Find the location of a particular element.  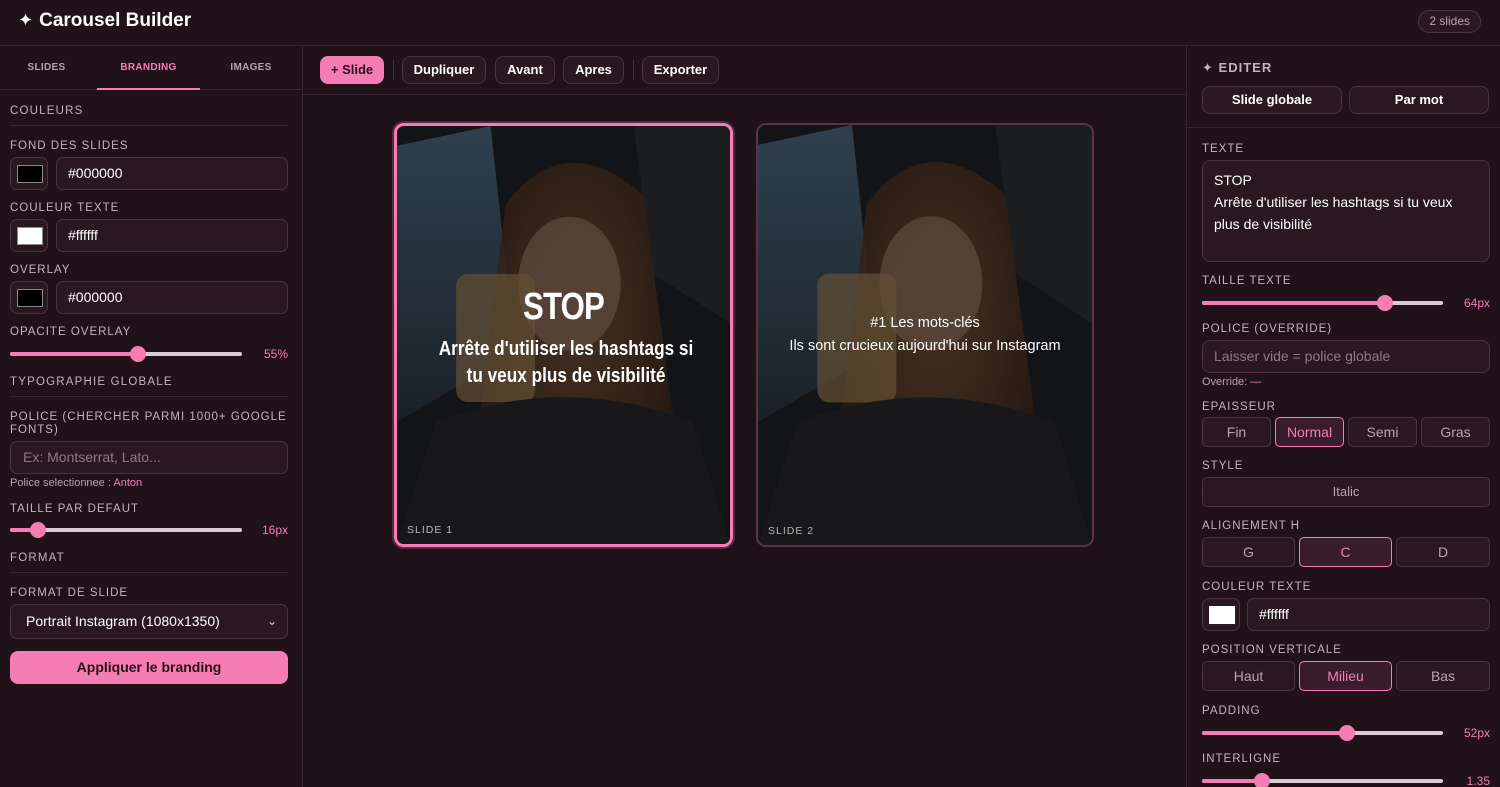

align-center-button: C is located at coordinates (1345, 552).